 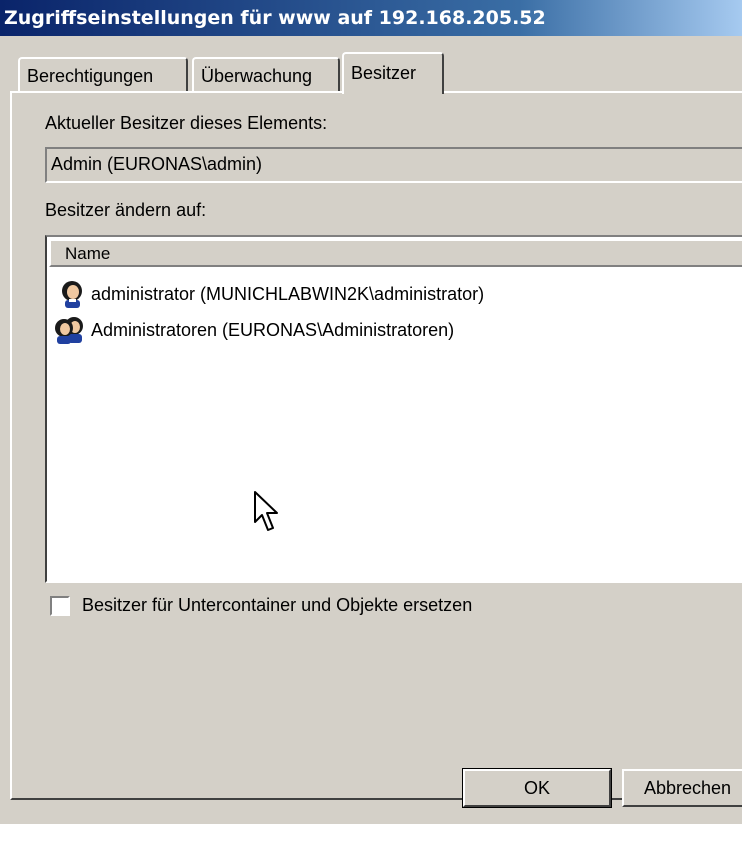 What do you see at coordinates (395, 253) in the screenshot?
I see `column-header-name: Name` at bounding box center [395, 253].